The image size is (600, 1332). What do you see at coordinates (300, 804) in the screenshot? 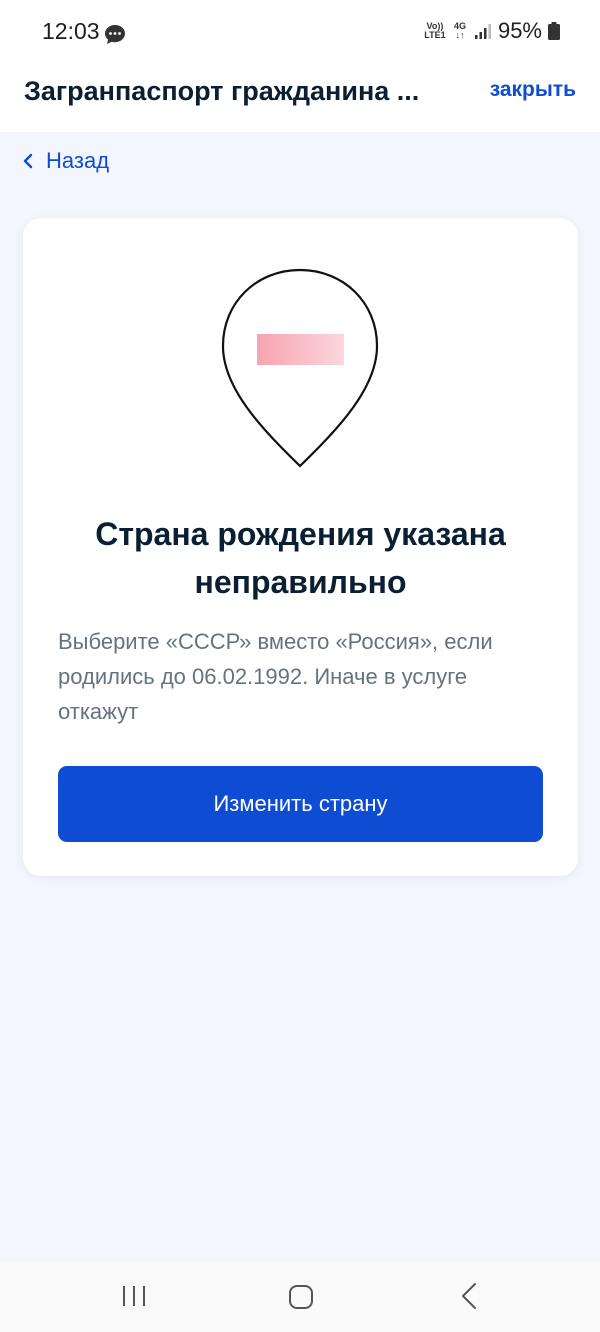
I see `change-country-button: Изменить страну` at bounding box center [300, 804].